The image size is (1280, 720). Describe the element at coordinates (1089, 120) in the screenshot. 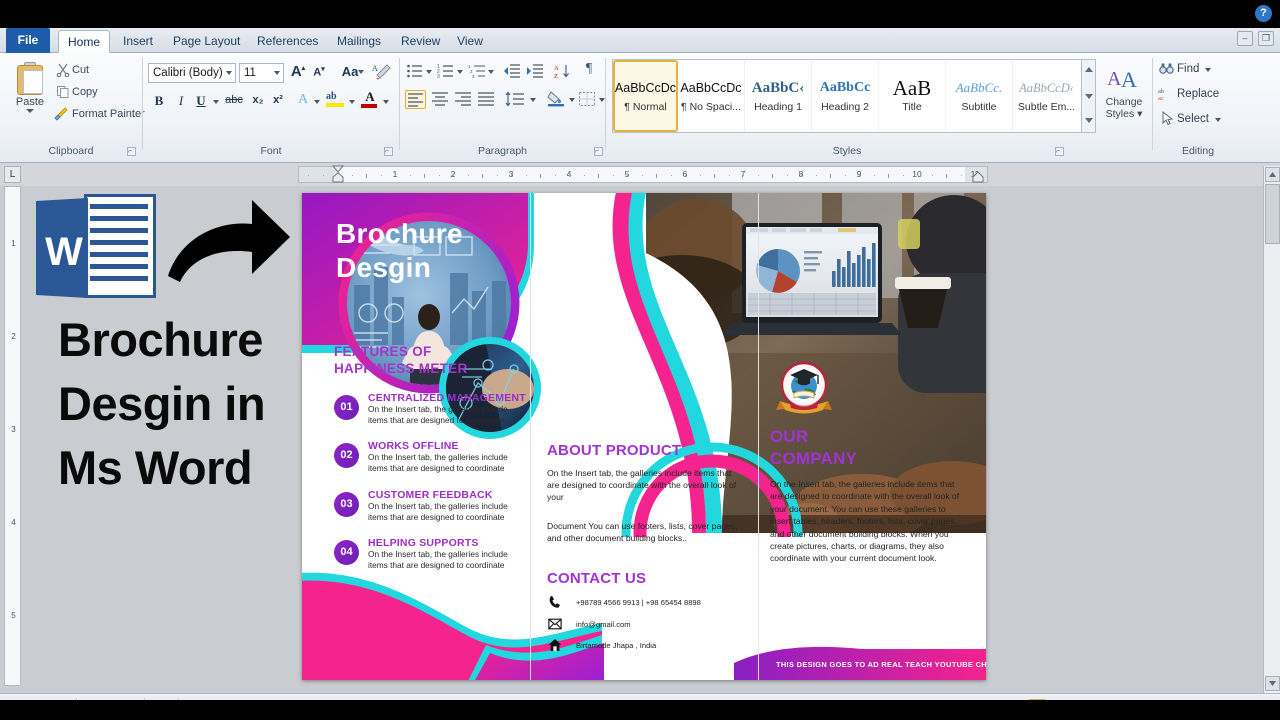

I see `more-styles-icon` at that location.